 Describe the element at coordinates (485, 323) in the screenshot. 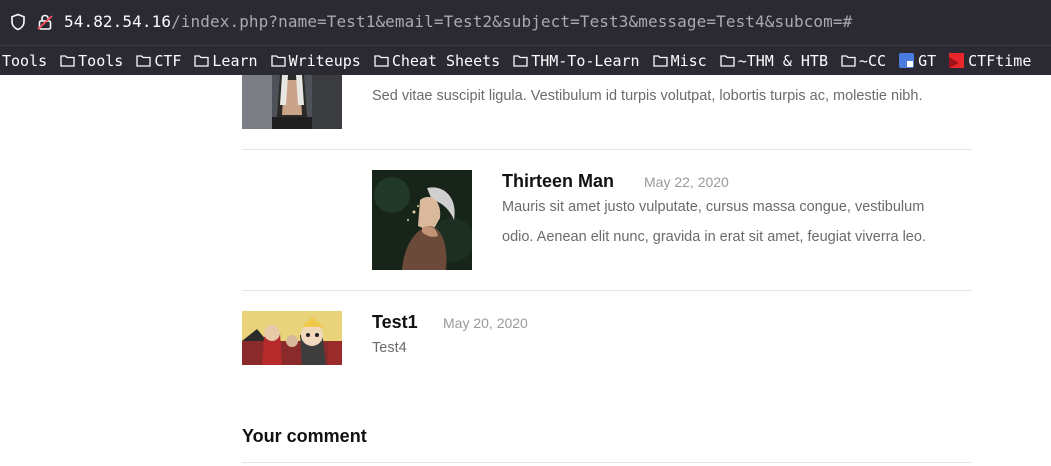

I see `comment-date: May 20, 2020` at that location.